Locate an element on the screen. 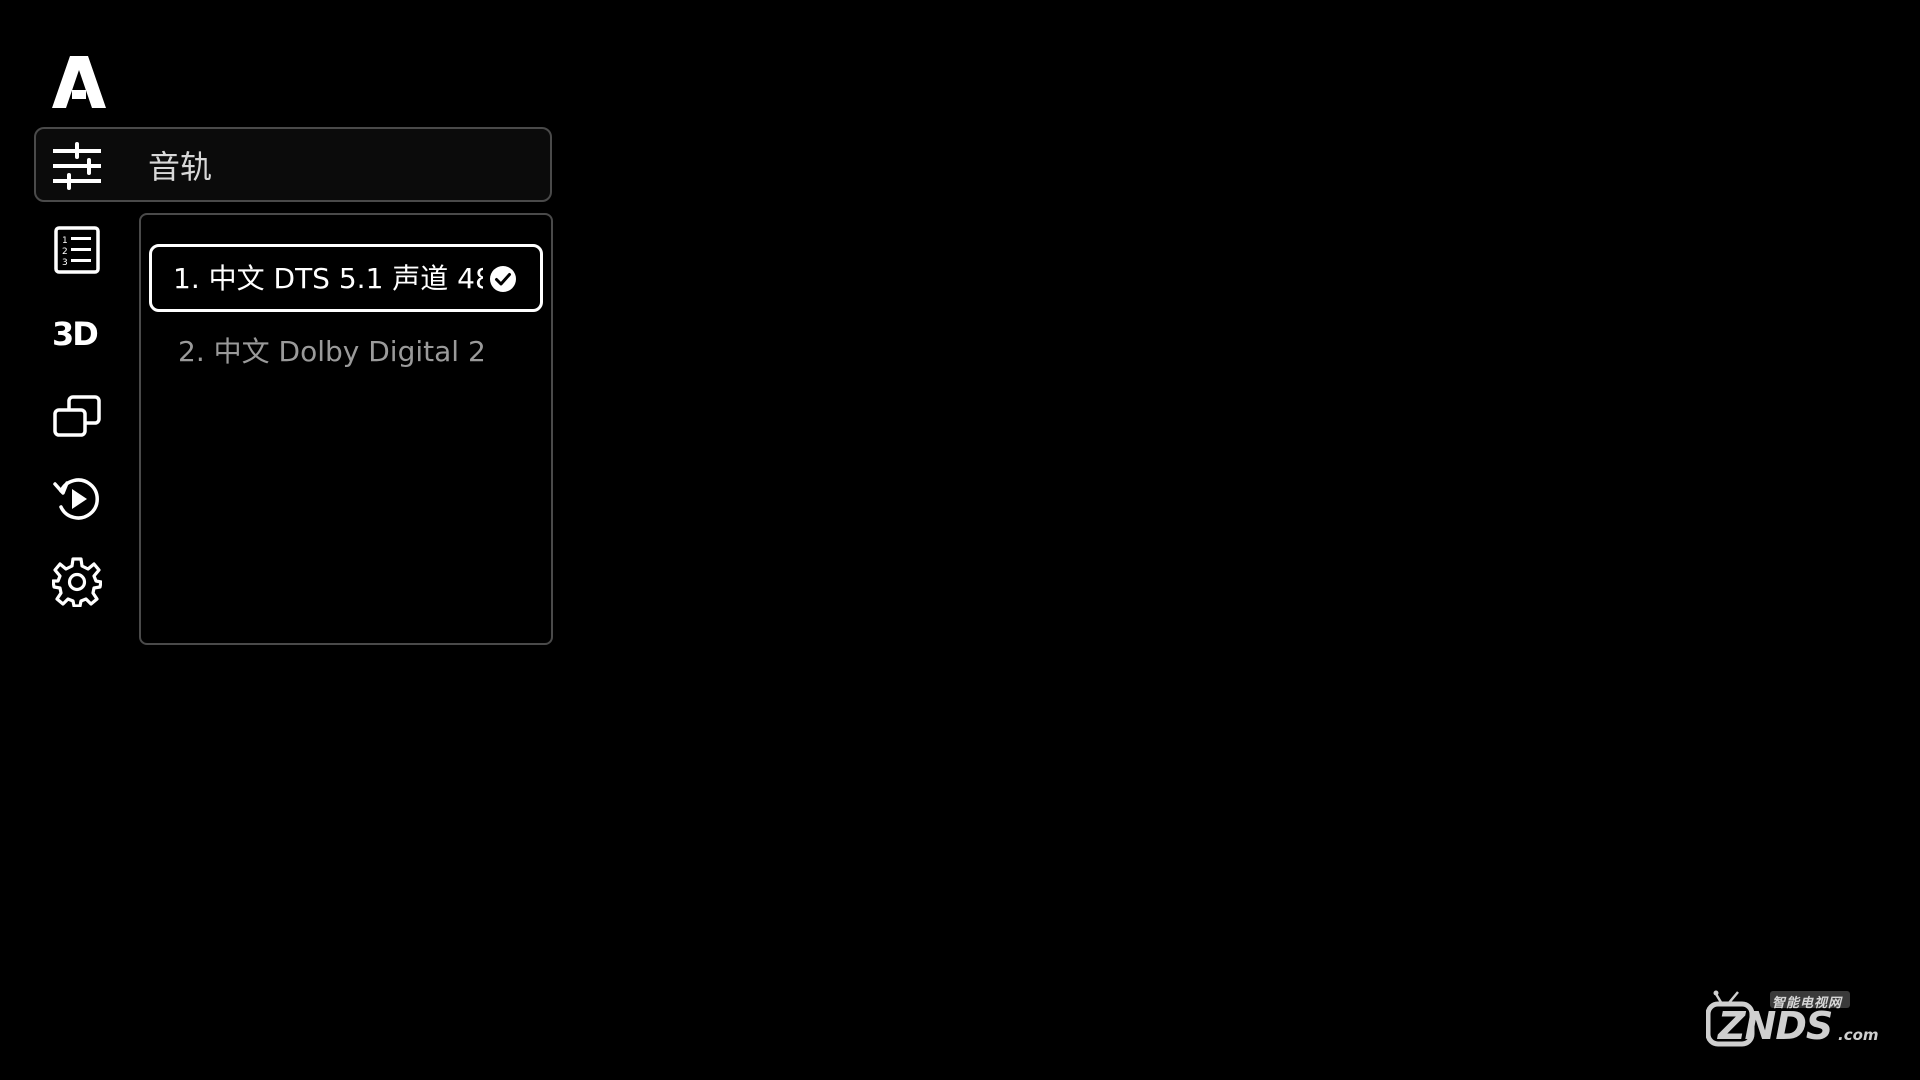 The height and width of the screenshot is (1080, 1920). audio-track-label: 1. 中文 DTS 5.1 声道 48 is located at coordinates (328, 278).